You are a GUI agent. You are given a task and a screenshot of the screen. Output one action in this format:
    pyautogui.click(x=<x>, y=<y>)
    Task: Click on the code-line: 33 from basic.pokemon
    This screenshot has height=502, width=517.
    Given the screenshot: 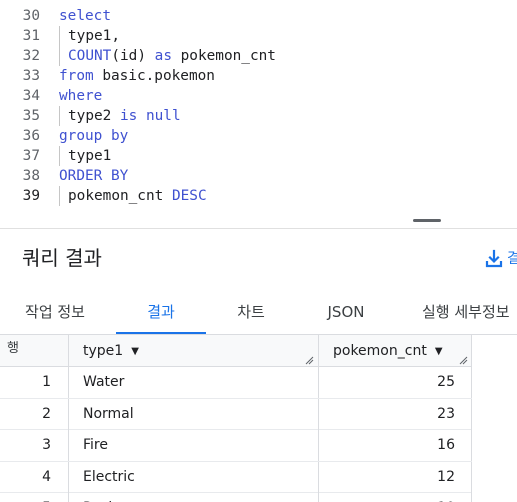 What is the action you would take?
    pyautogui.click(x=258, y=76)
    